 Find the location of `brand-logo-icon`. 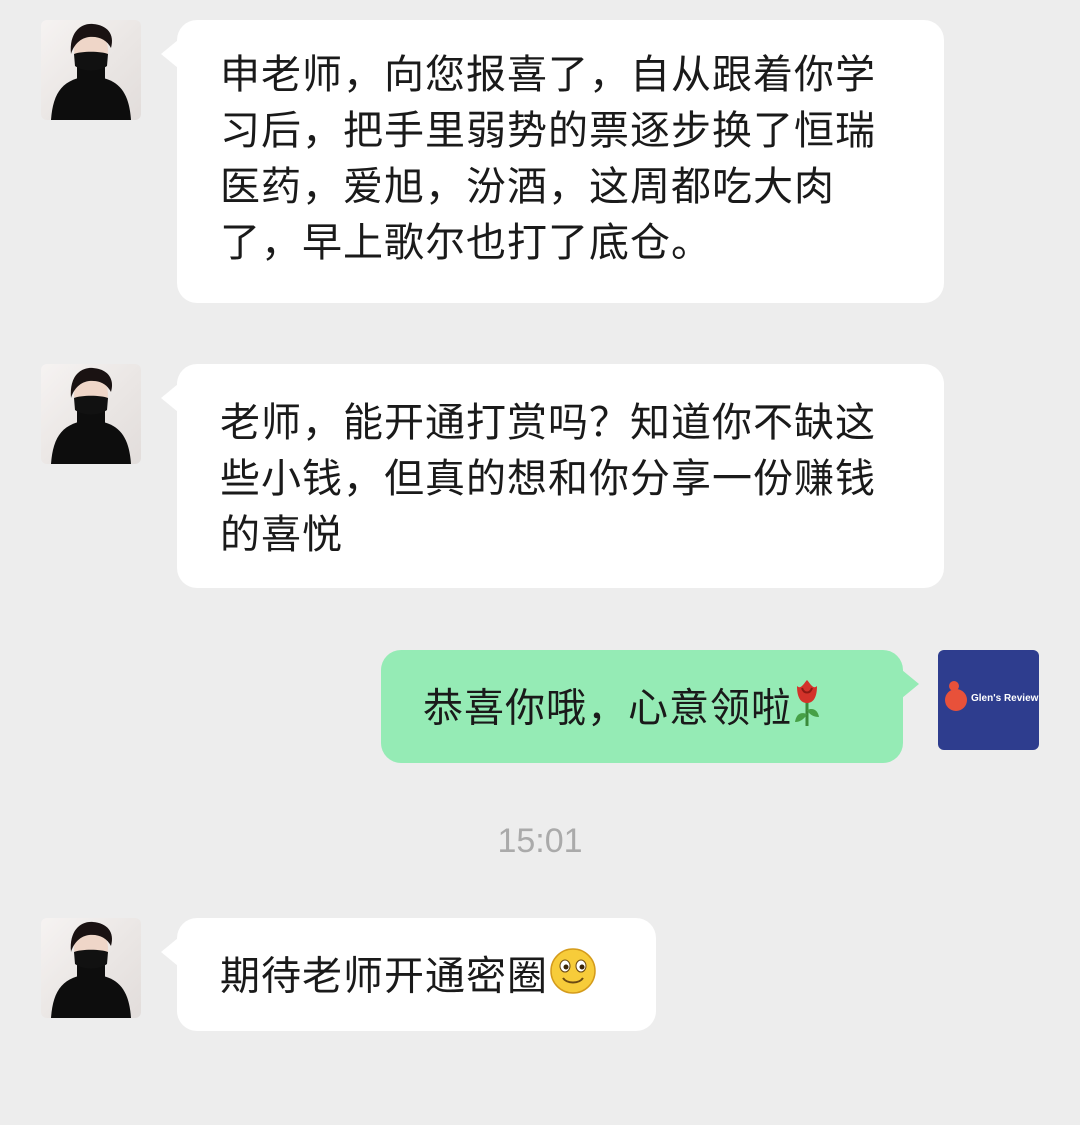

brand-logo-icon is located at coordinates (956, 696).